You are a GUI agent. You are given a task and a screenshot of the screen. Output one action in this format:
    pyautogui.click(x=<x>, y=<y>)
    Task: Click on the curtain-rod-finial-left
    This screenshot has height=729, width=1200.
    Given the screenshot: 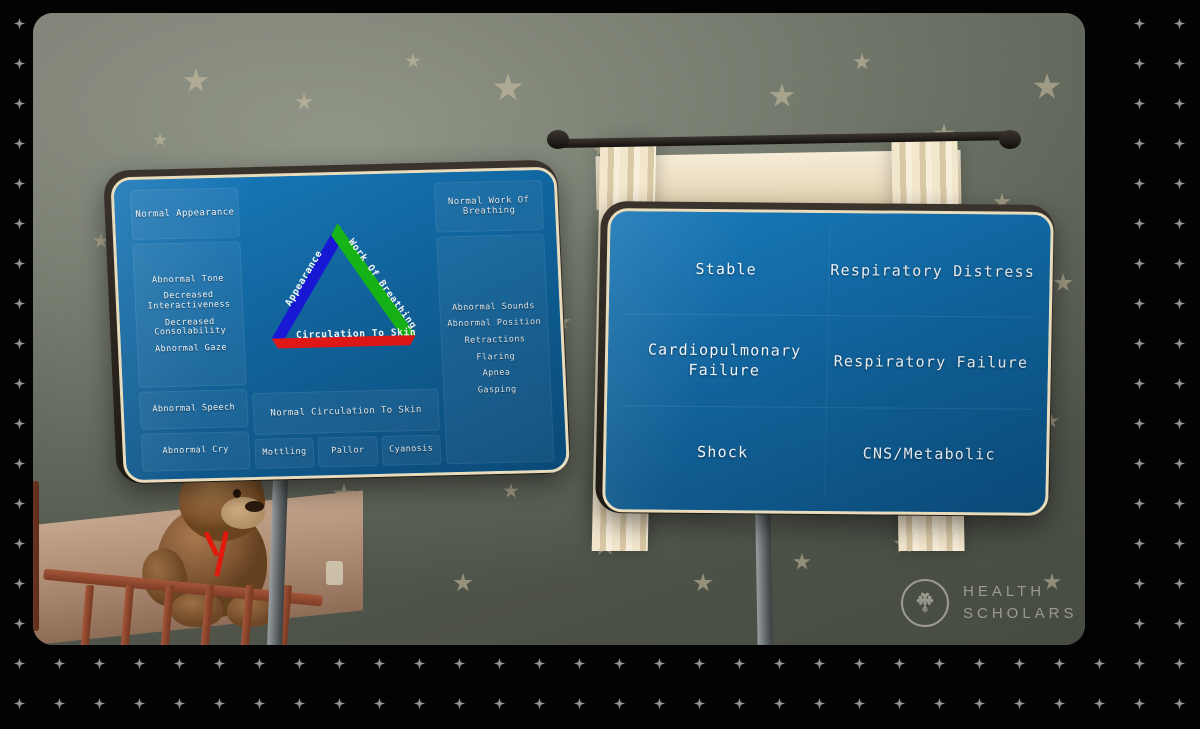 What is the action you would take?
    pyautogui.click(x=558, y=139)
    